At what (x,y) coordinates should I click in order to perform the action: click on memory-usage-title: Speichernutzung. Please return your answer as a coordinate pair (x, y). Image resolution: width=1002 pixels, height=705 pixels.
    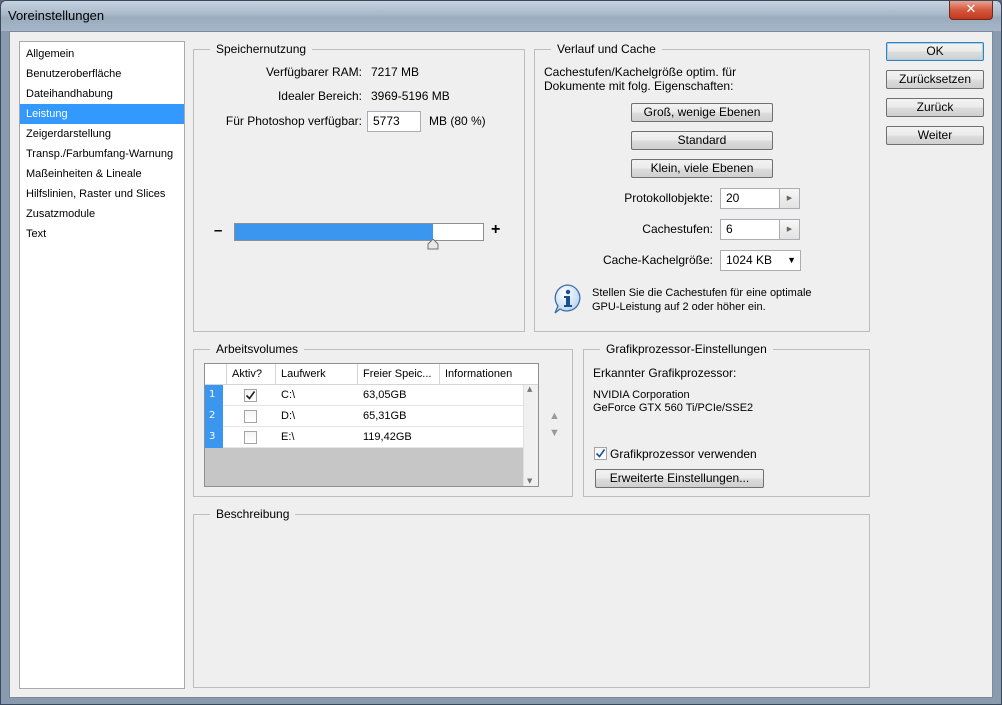
    Looking at the image, I should click on (261, 49).